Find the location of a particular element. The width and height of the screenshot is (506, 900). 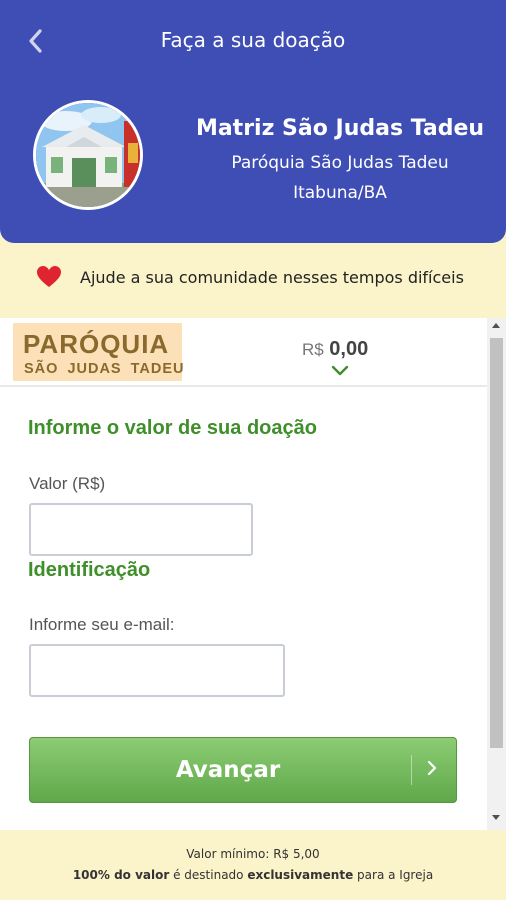

identification-section-title: Identificação is located at coordinates (89, 570).